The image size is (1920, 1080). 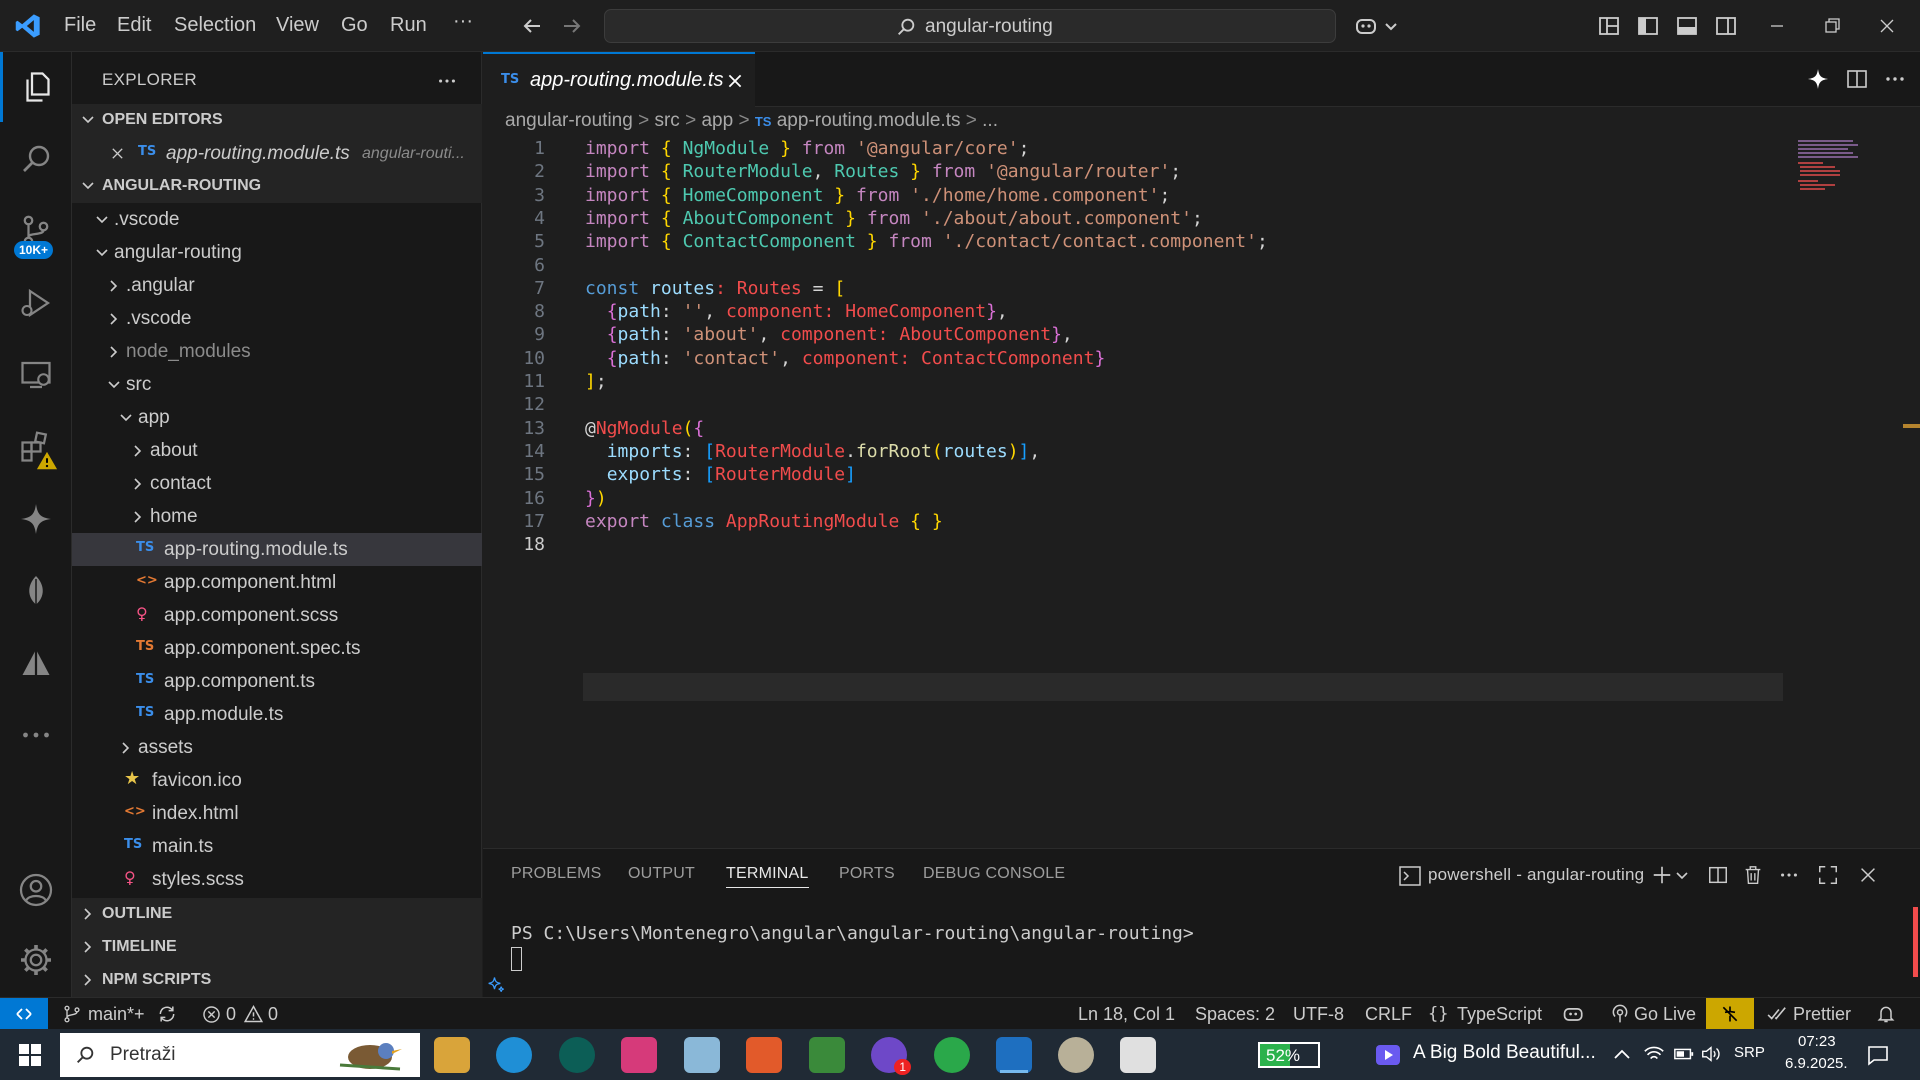 I want to click on breadcrumb-file: app-routing.module.ts, so click(x=869, y=120).